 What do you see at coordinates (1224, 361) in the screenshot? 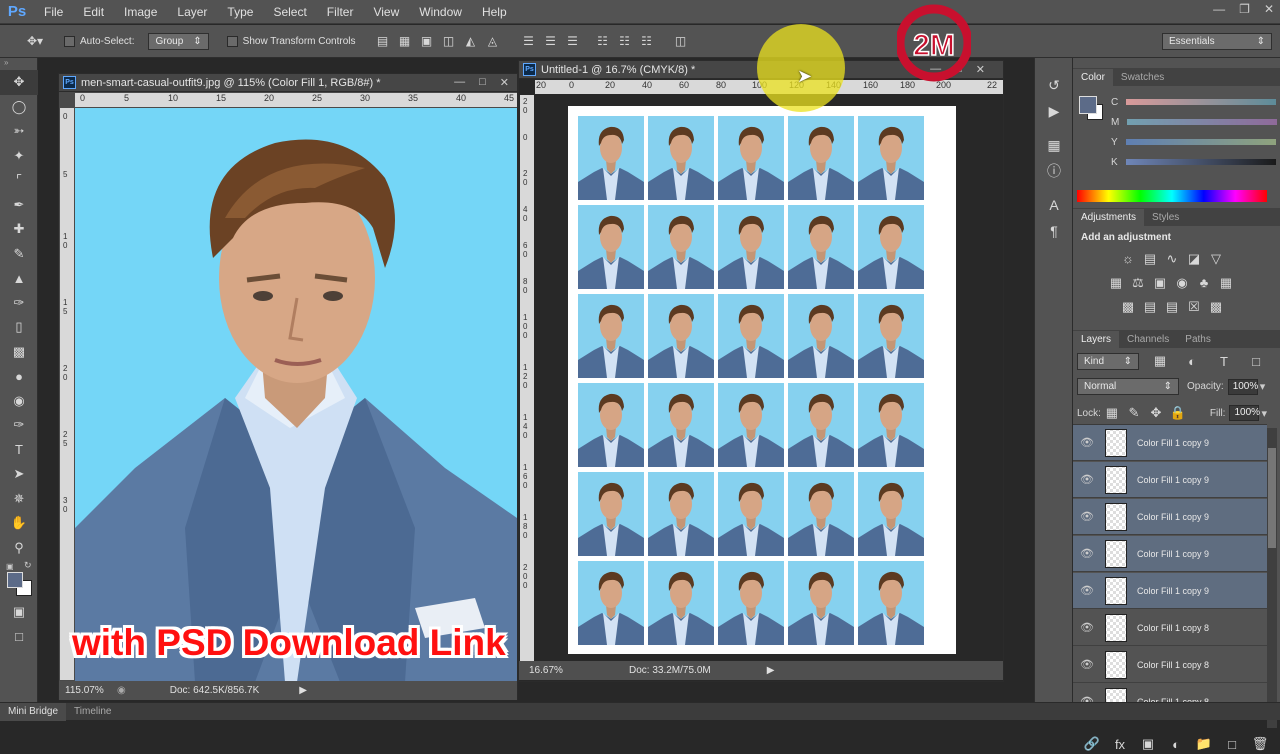
I see `filter-type-icon: T` at bounding box center [1224, 361].